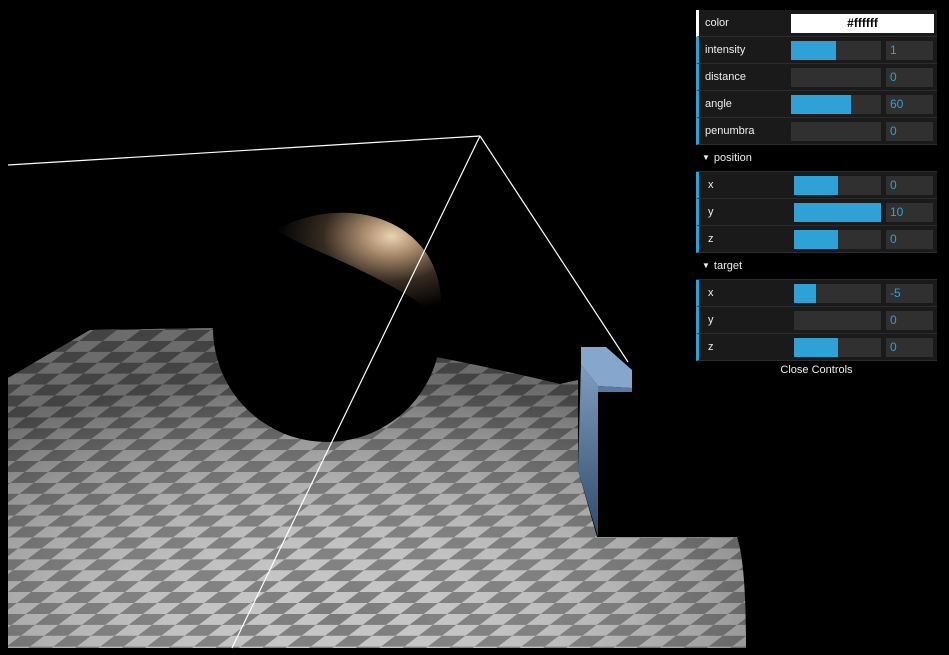 The width and height of the screenshot is (949, 655). Describe the element at coordinates (836, 50) in the screenshot. I see `intensity-slider` at that location.